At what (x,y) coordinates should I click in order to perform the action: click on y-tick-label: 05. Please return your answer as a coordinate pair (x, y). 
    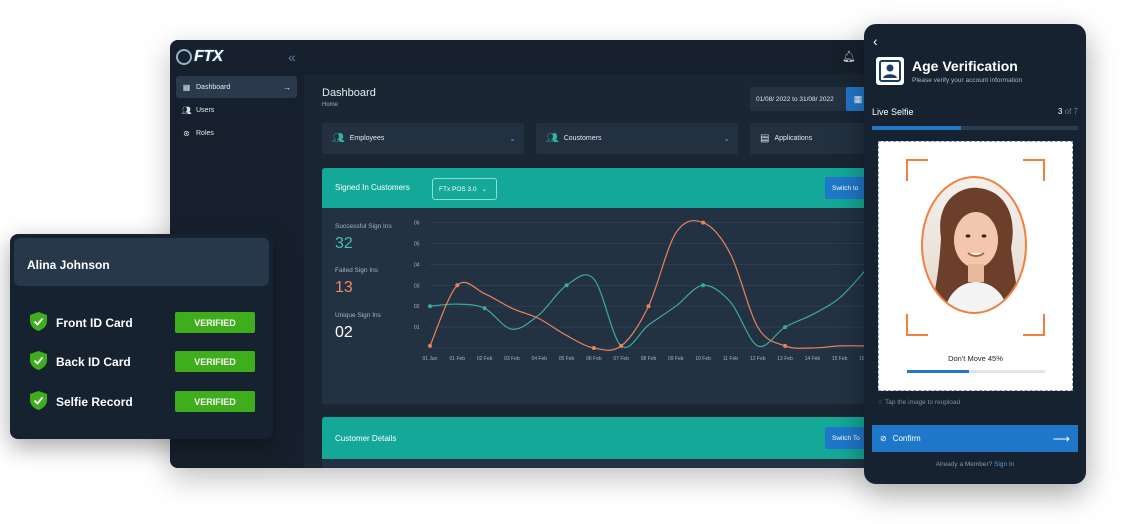
    Looking at the image, I should click on (417, 245).